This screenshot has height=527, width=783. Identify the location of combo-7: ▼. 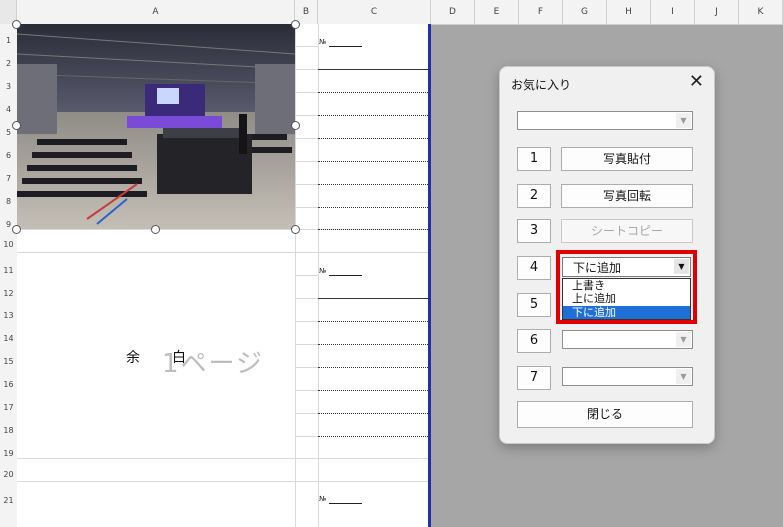
(627, 376).